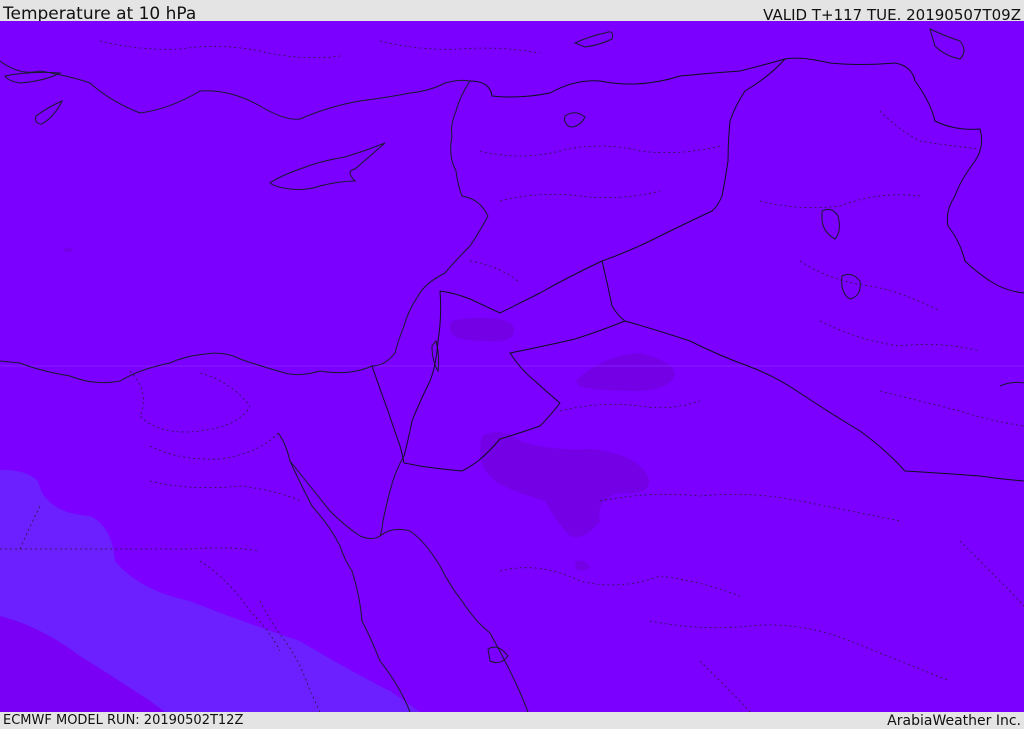  Describe the element at coordinates (482, 329) in the screenshot. I see `warm-patch-jordan` at that location.